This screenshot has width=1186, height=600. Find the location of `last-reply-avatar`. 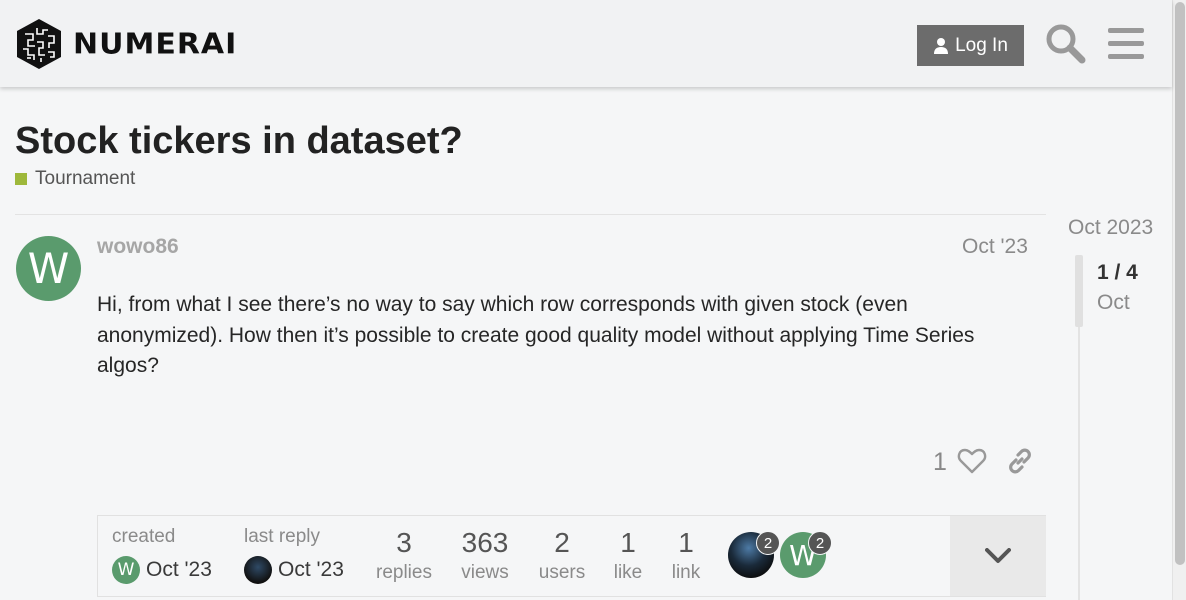

last-reply-avatar is located at coordinates (258, 570).